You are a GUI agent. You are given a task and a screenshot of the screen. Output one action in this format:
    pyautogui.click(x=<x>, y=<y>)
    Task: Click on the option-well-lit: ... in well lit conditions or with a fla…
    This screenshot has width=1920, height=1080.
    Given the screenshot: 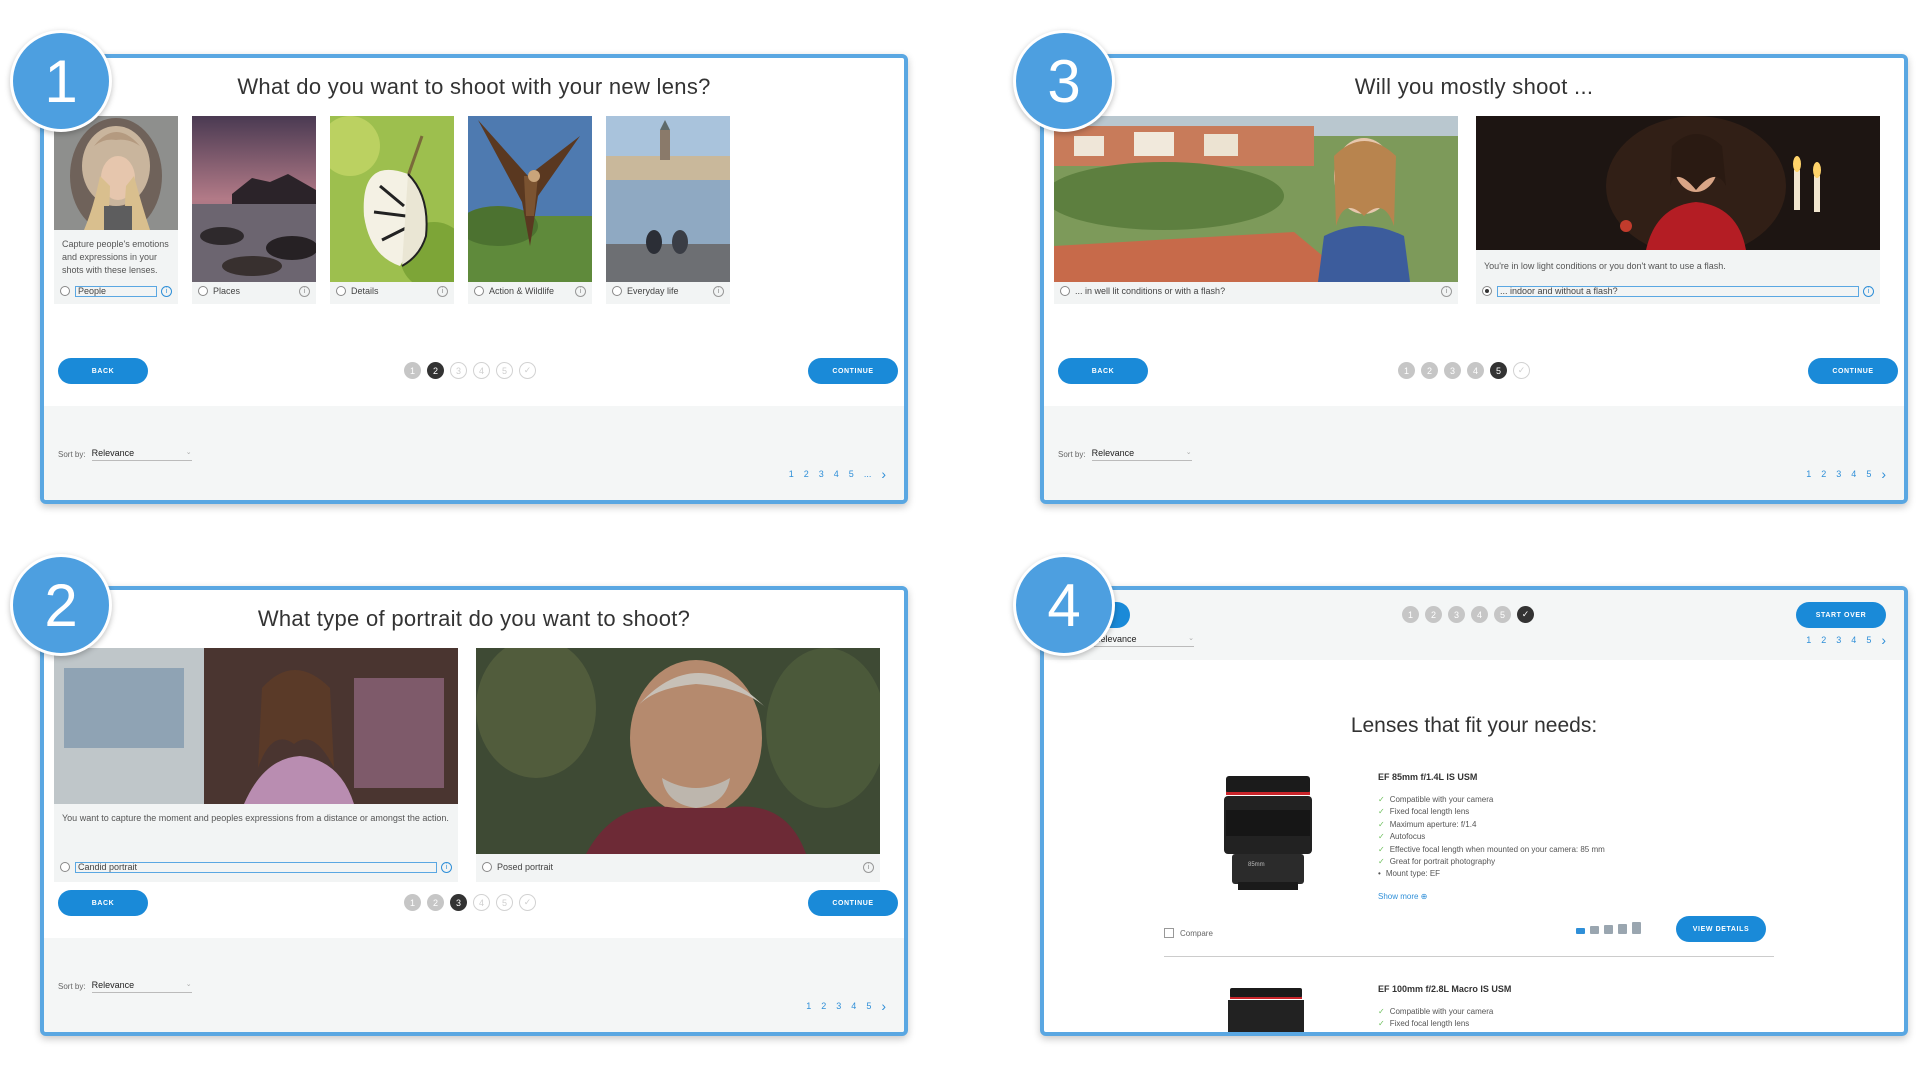 What is the action you would take?
    pyautogui.click(x=1256, y=291)
    